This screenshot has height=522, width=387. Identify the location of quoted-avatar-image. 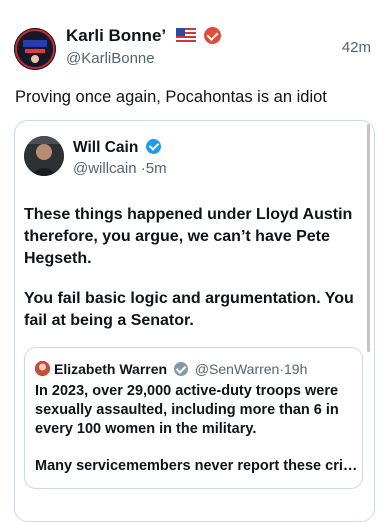
(44, 156).